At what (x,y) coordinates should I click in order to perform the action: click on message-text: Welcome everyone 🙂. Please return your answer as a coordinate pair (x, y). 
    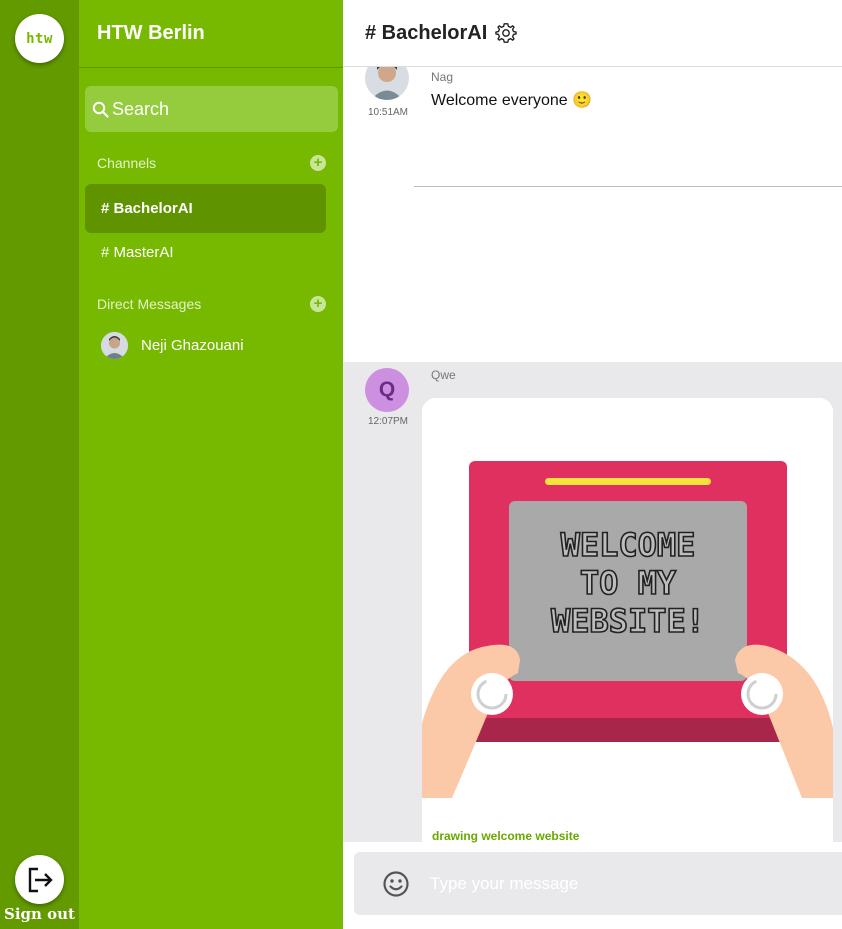
    Looking at the image, I should click on (512, 100).